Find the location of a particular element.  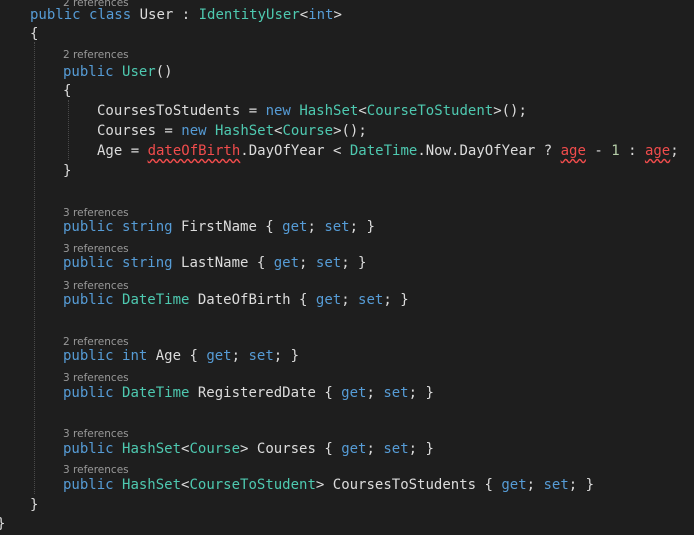

code-token: LastName { is located at coordinates (223, 263).